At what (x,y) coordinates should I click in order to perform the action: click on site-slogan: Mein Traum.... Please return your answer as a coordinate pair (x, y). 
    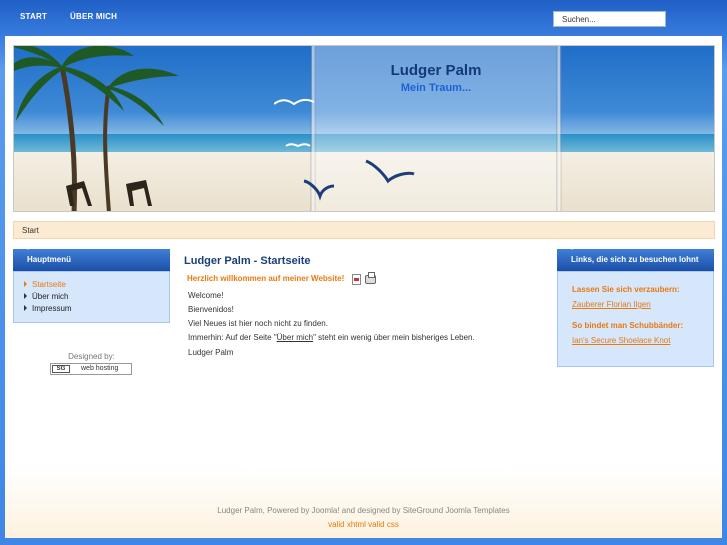
    Looking at the image, I should click on (436, 88).